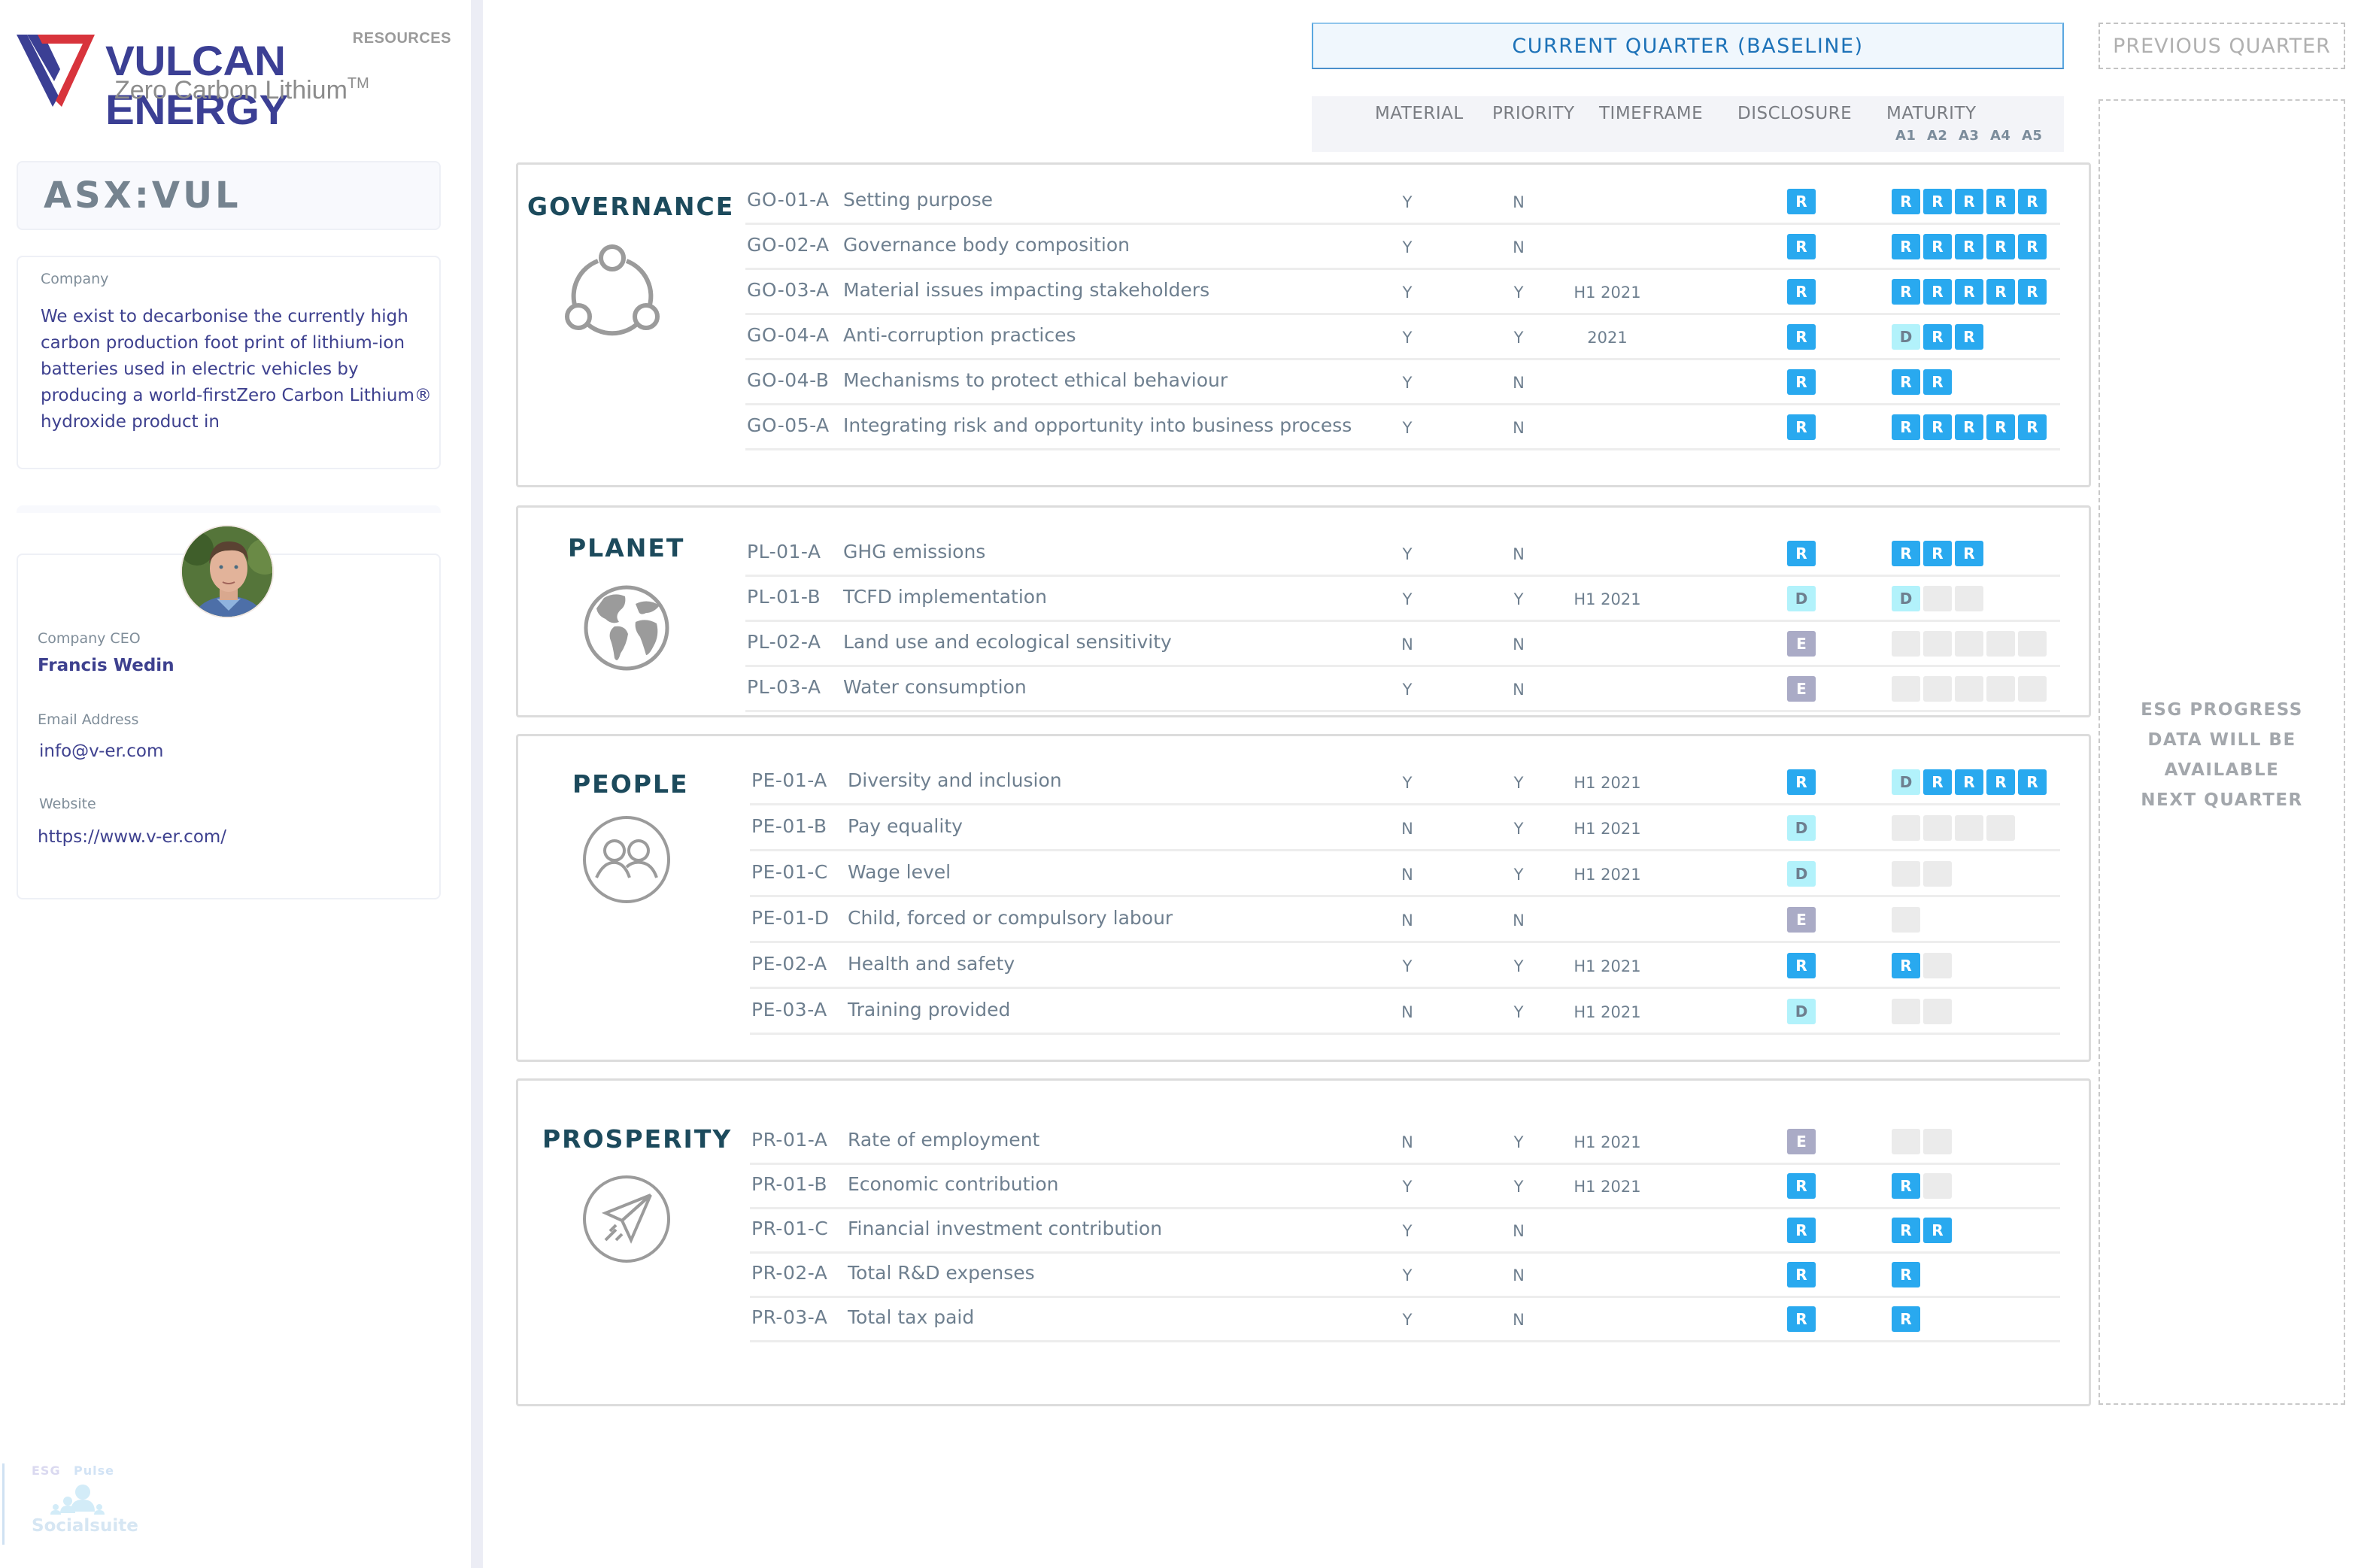  What do you see at coordinates (1405, 1013) in the screenshot?
I see `indicator-row: PE-03-A Training provided N Y H1 2021 D` at bounding box center [1405, 1013].